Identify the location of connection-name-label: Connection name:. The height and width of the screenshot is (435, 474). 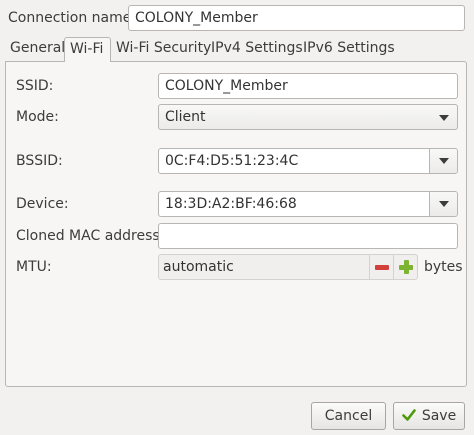
(72, 18).